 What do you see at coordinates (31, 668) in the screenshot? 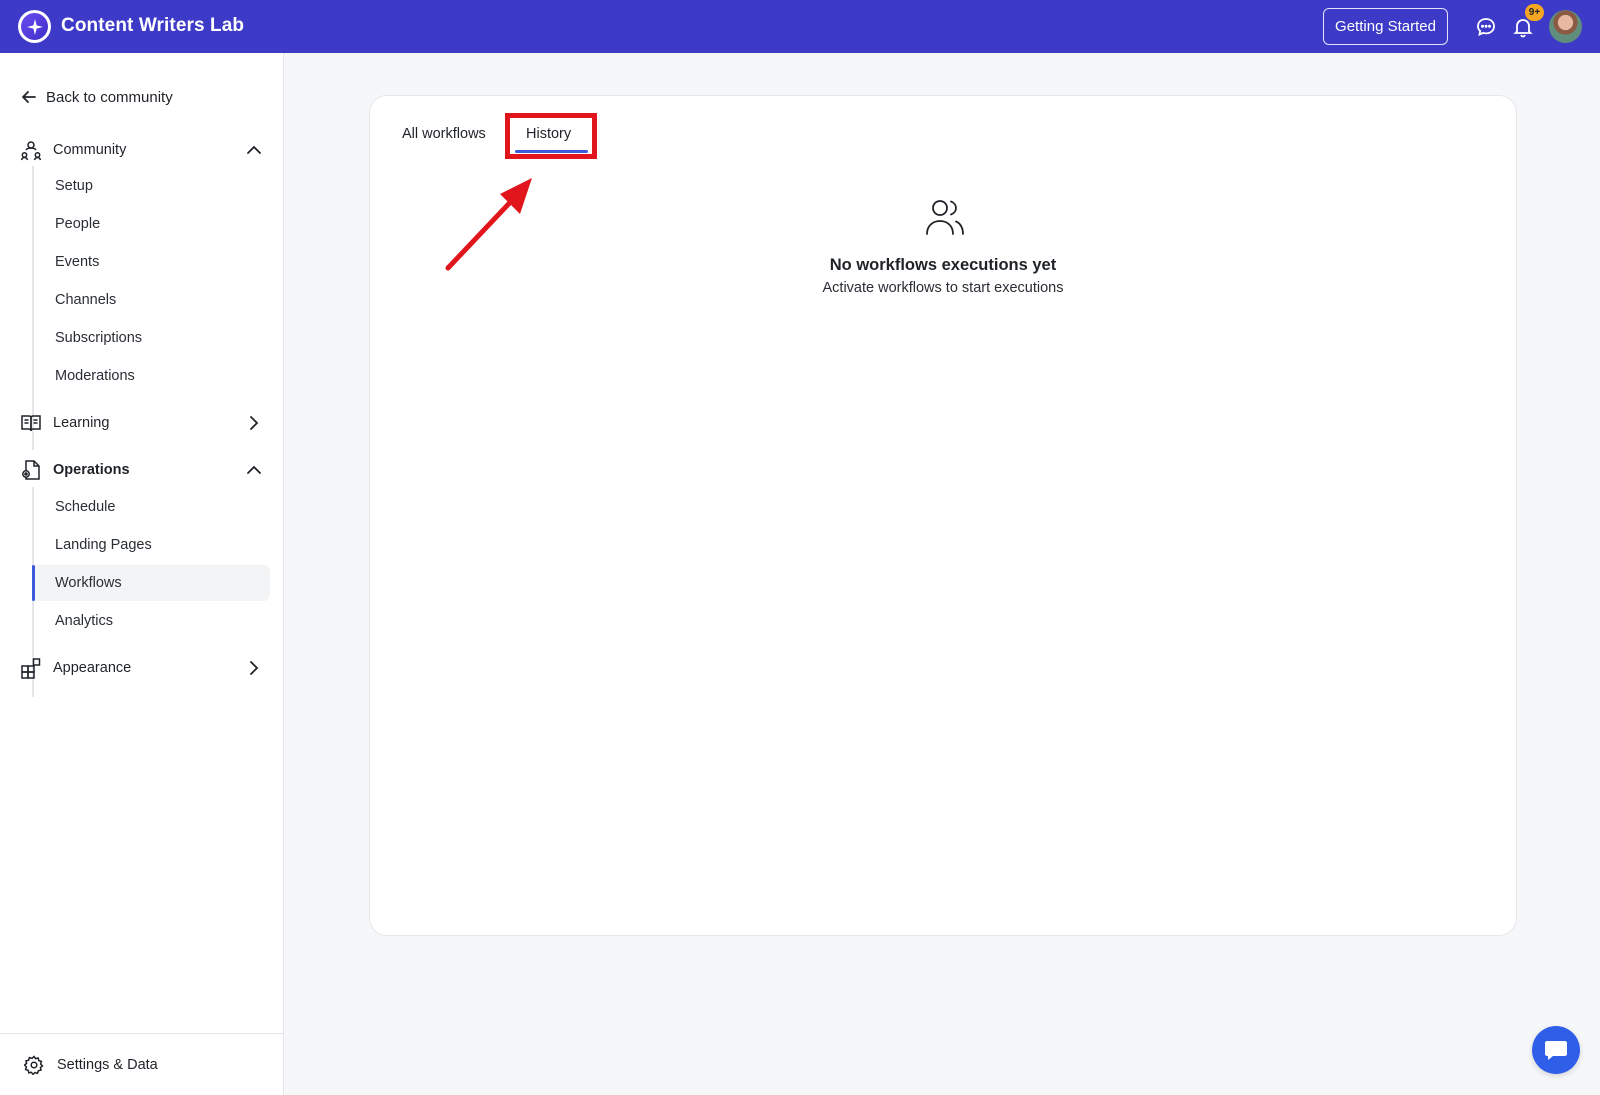
I see `appearance-icon` at bounding box center [31, 668].